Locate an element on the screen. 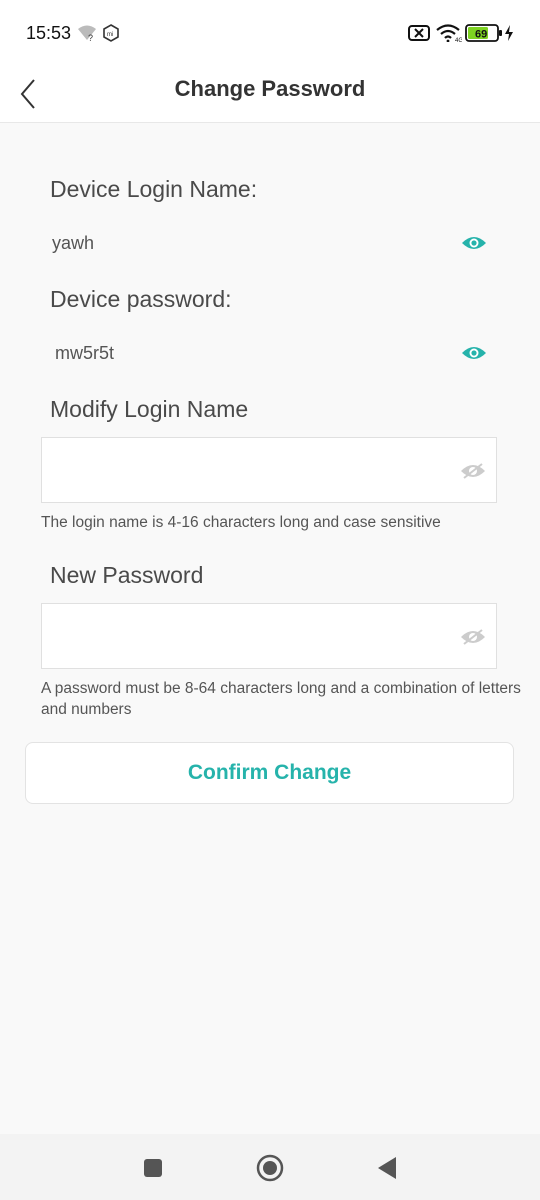 This screenshot has width=540, height=1200. charging-icon is located at coordinates (509, 35).